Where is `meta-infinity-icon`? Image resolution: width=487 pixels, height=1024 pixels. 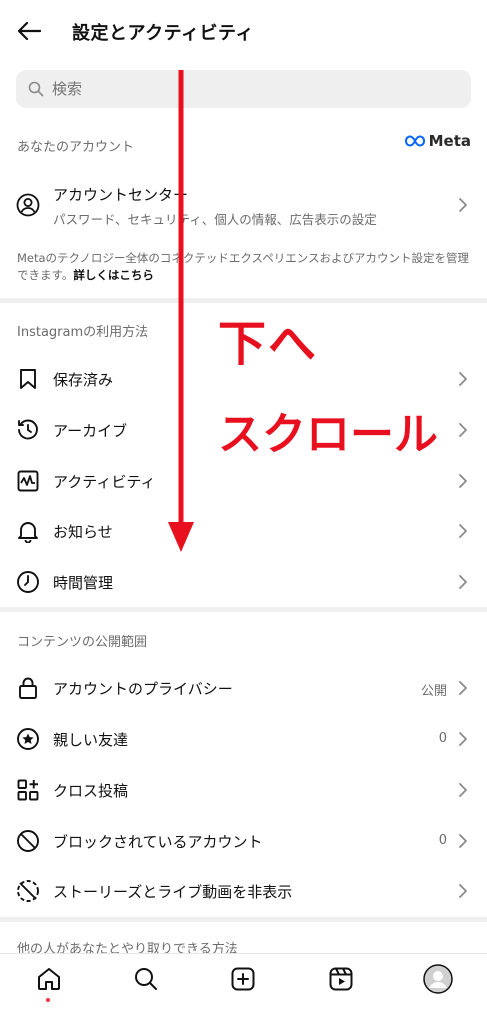
meta-infinity-icon is located at coordinates (414, 141).